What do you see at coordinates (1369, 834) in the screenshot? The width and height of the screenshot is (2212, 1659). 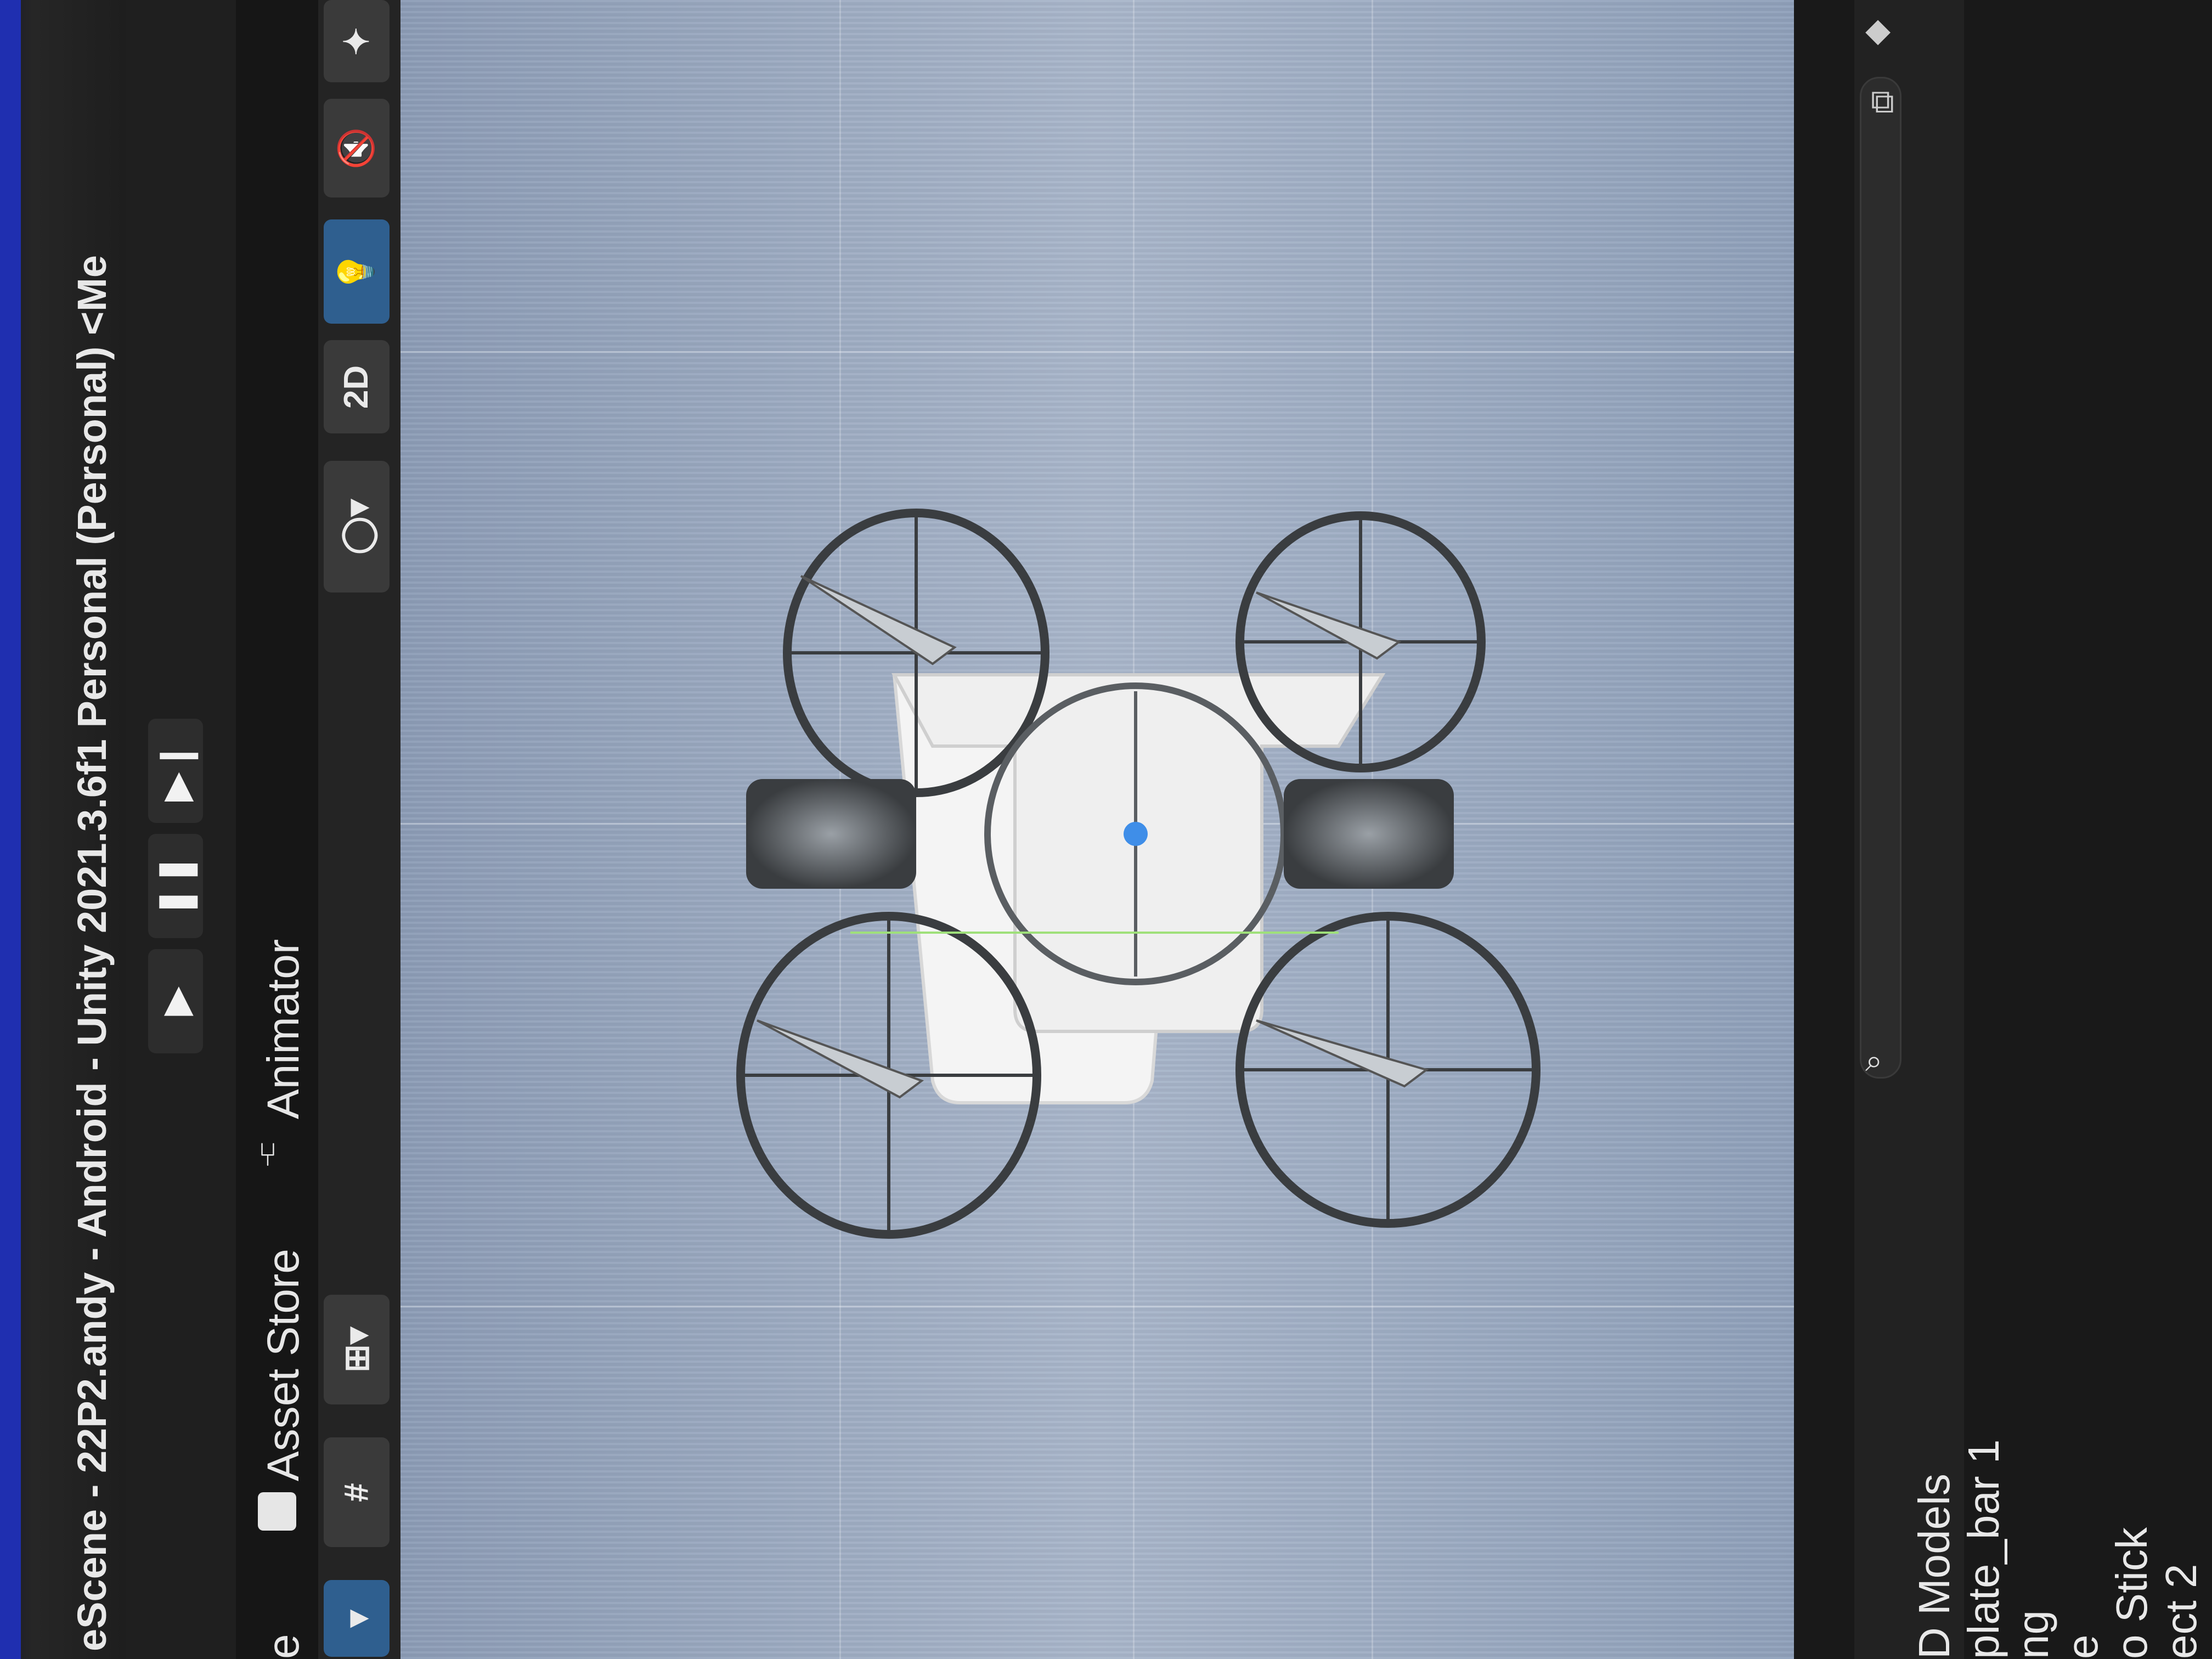 I see `motor-right` at bounding box center [1369, 834].